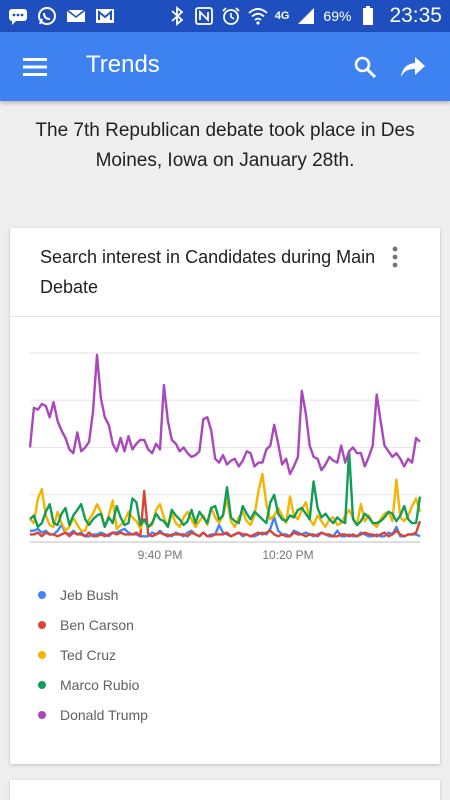 The image size is (450, 800). I want to click on next-card, so click(225, 790).